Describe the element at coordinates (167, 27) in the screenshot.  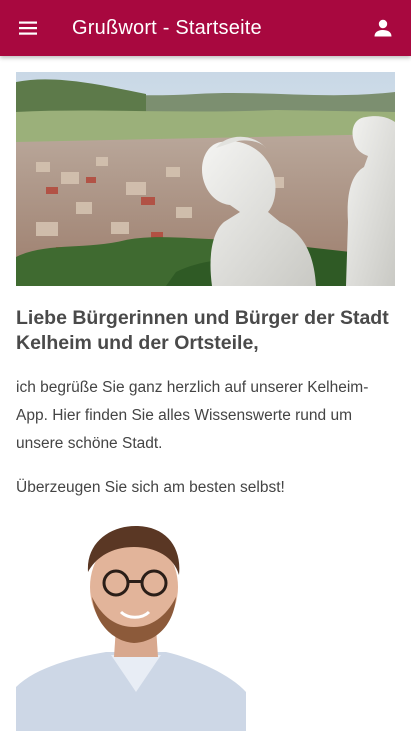
I see `page-title: Grußwort - Startseite` at that location.